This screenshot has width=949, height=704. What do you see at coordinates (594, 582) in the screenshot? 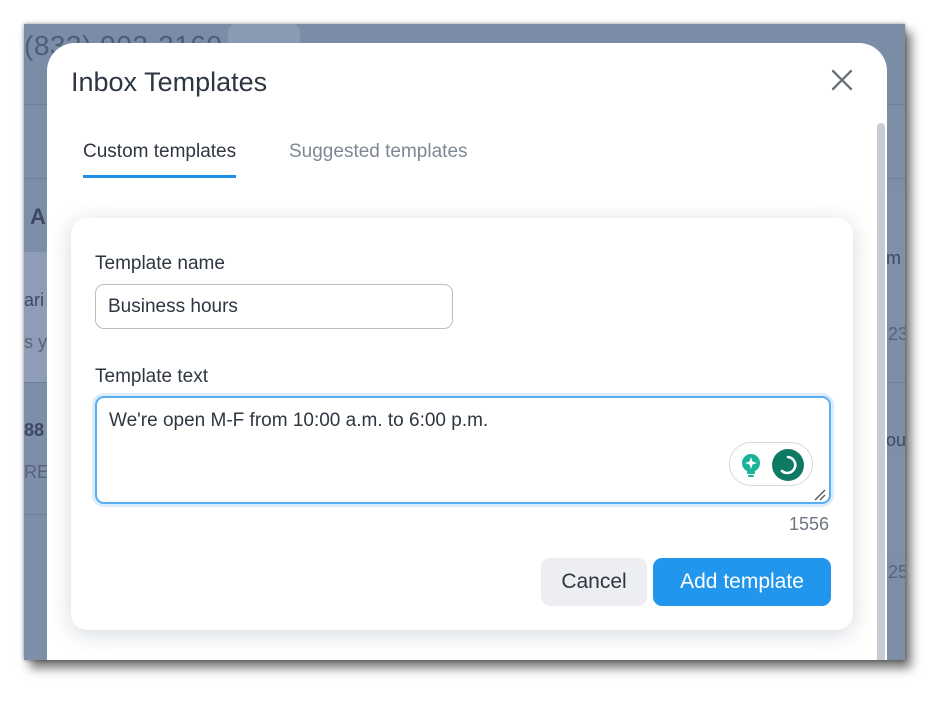
I see `cancel-button: Cancel` at bounding box center [594, 582].